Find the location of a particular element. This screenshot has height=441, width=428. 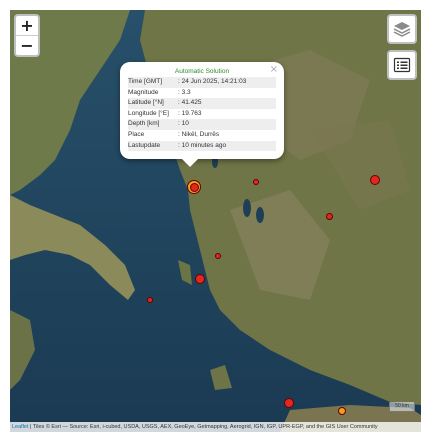

zoom-control: + − is located at coordinates (27, 35).